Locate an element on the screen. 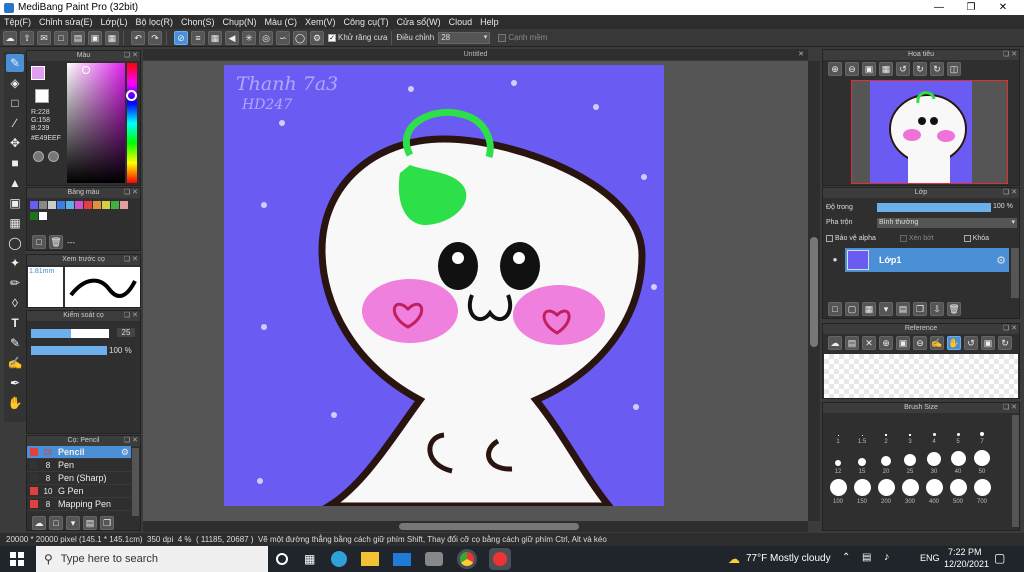 The height and width of the screenshot is (572, 1024). snap-circle-icon: ◎ is located at coordinates (266, 37).